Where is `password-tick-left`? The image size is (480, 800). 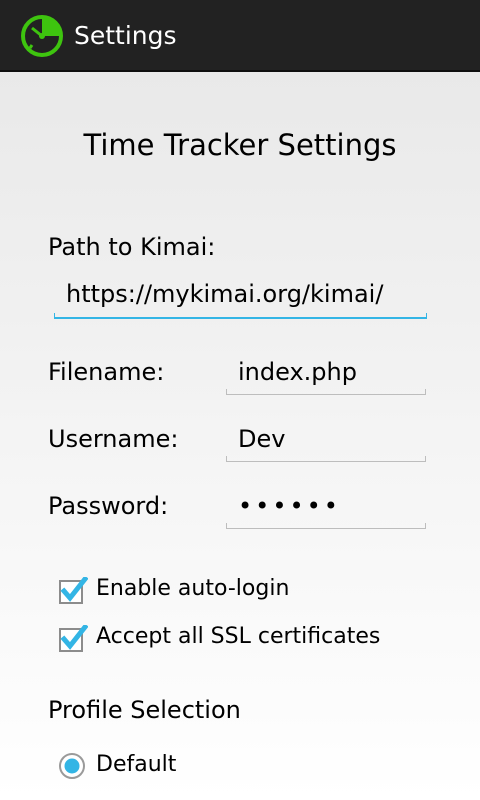
password-tick-left is located at coordinates (226, 526).